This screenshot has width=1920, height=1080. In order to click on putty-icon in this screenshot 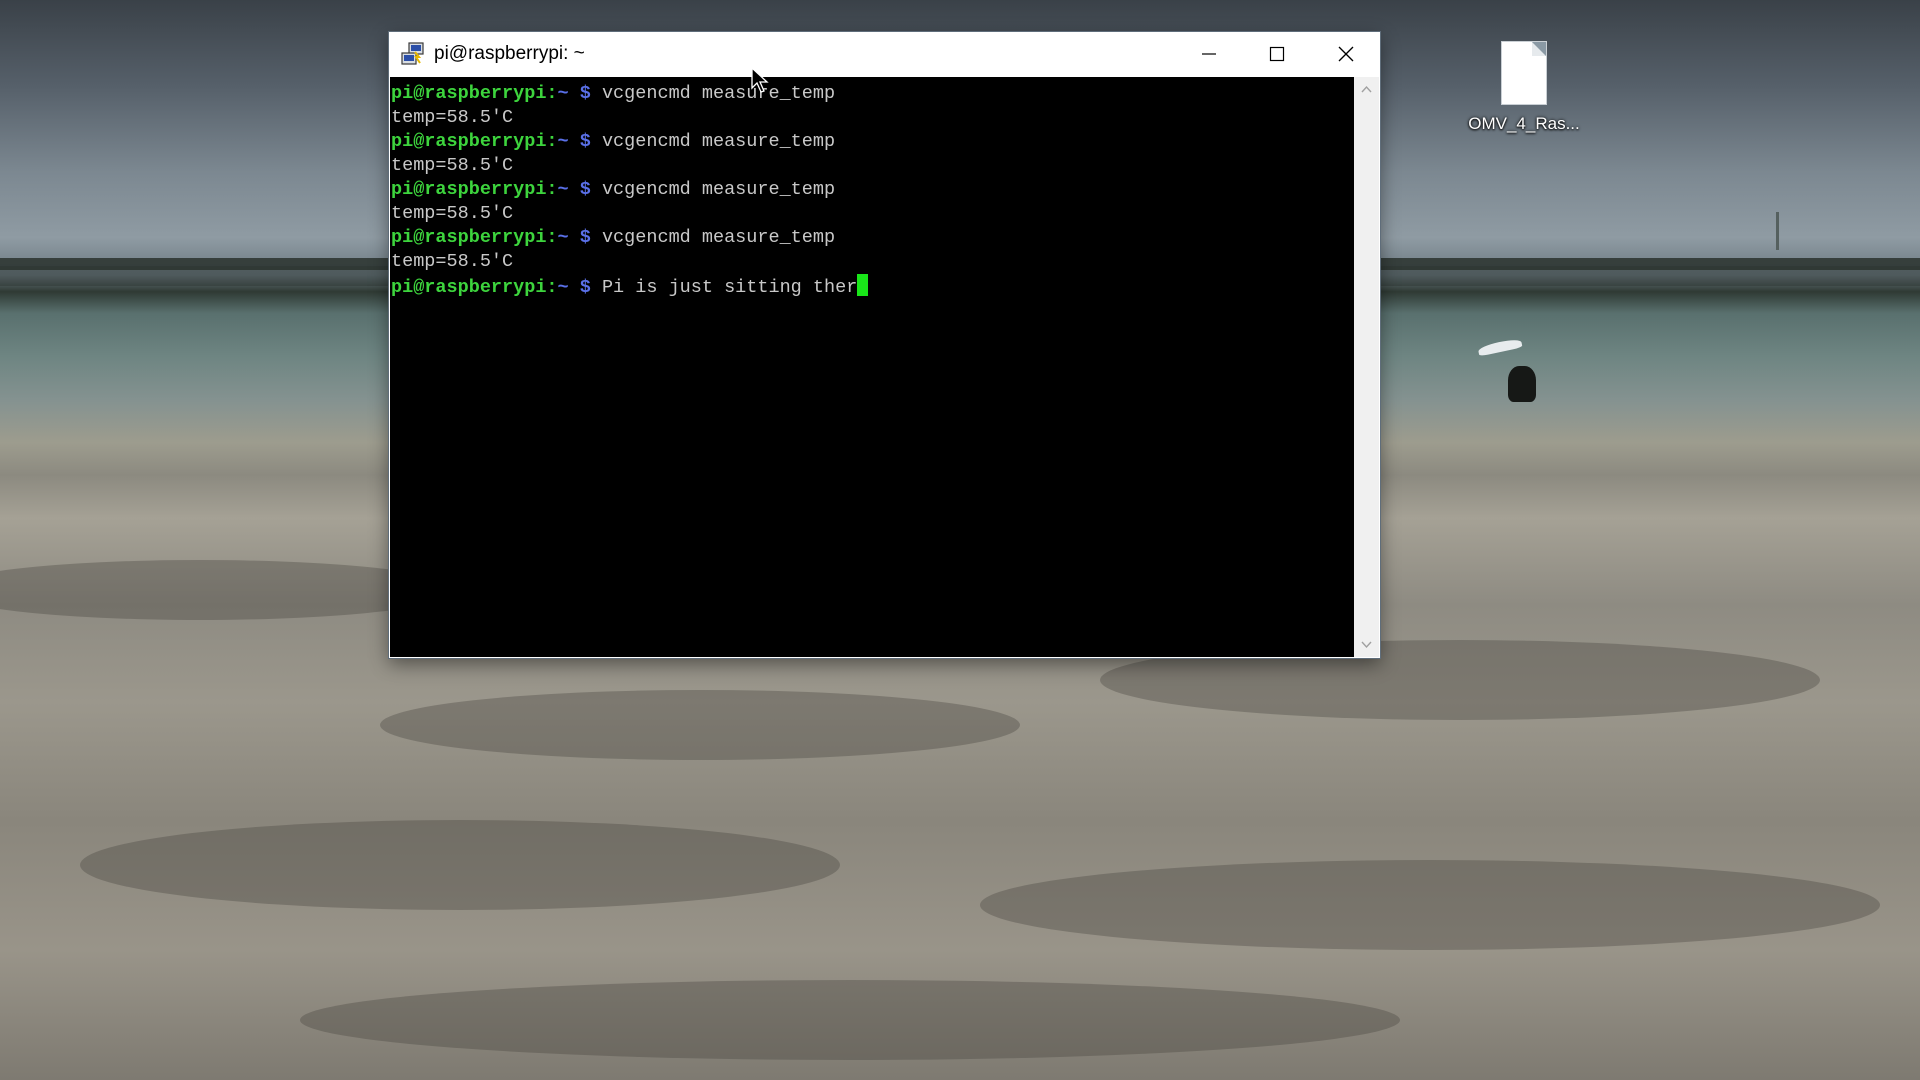, I will do `click(412, 53)`.